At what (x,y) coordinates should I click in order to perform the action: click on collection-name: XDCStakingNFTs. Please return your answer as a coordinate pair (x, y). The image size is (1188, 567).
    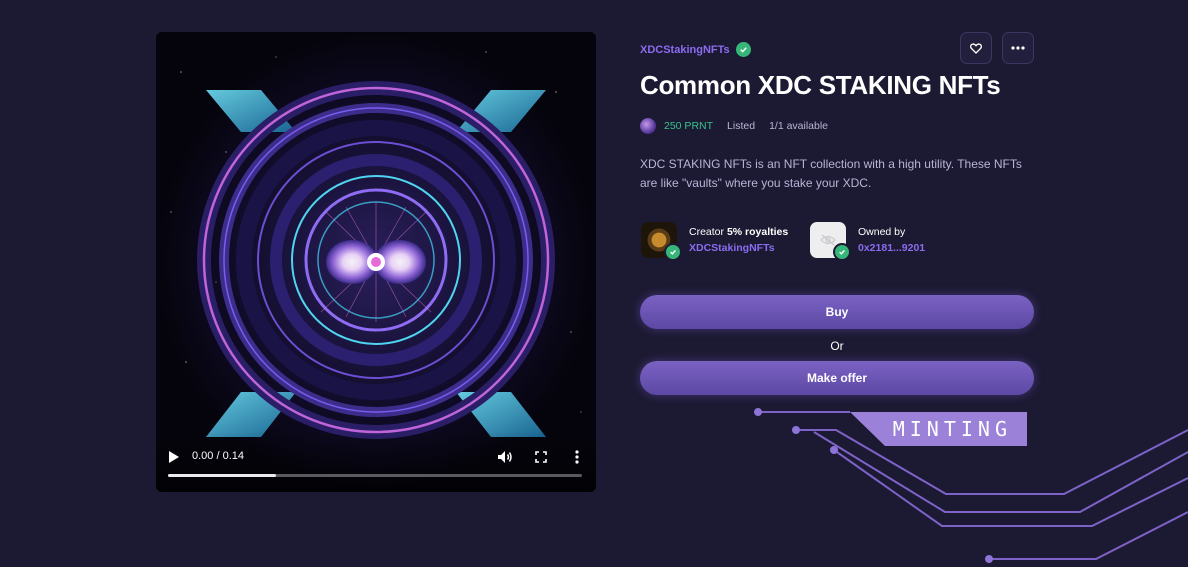
    Looking at the image, I should click on (685, 49).